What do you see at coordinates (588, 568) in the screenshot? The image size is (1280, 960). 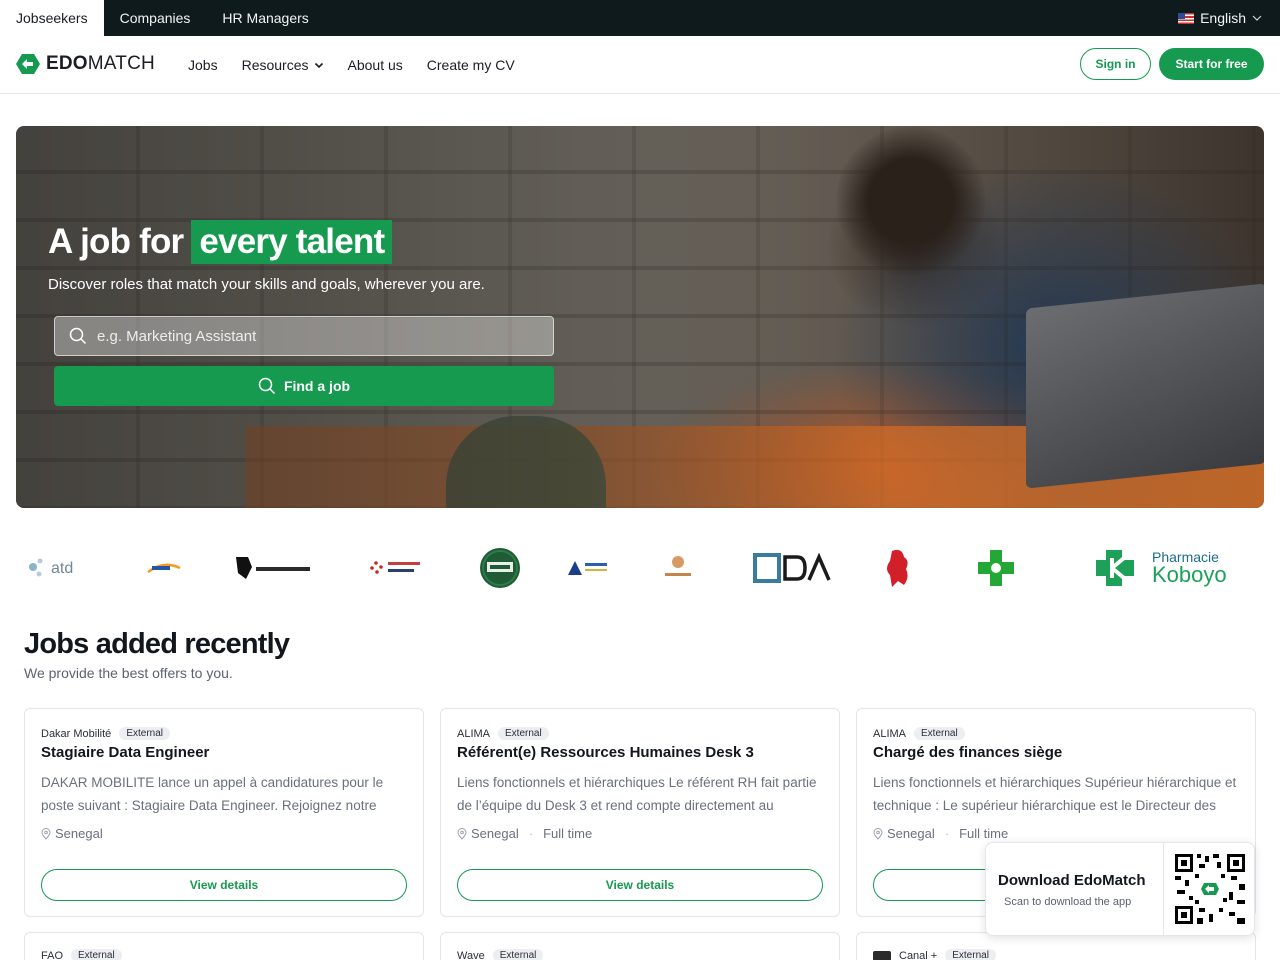 I see `partner-logo-allio` at bounding box center [588, 568].